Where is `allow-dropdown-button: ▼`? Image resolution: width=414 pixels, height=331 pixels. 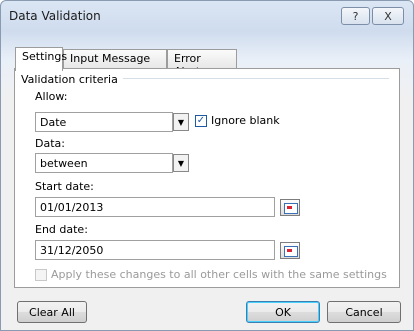
allow-dropdown-button: ▼ is located at coordinates (181, 122).